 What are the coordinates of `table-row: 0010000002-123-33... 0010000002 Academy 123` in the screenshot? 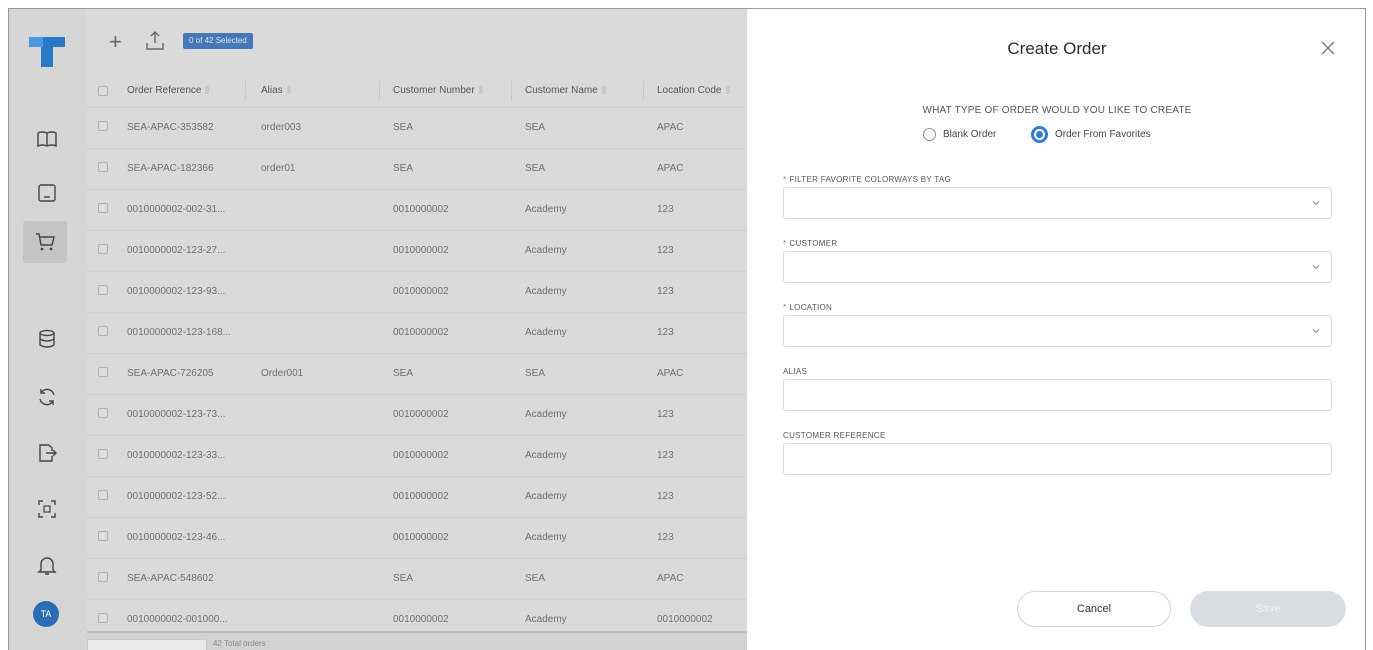 It's located at (417, 455).